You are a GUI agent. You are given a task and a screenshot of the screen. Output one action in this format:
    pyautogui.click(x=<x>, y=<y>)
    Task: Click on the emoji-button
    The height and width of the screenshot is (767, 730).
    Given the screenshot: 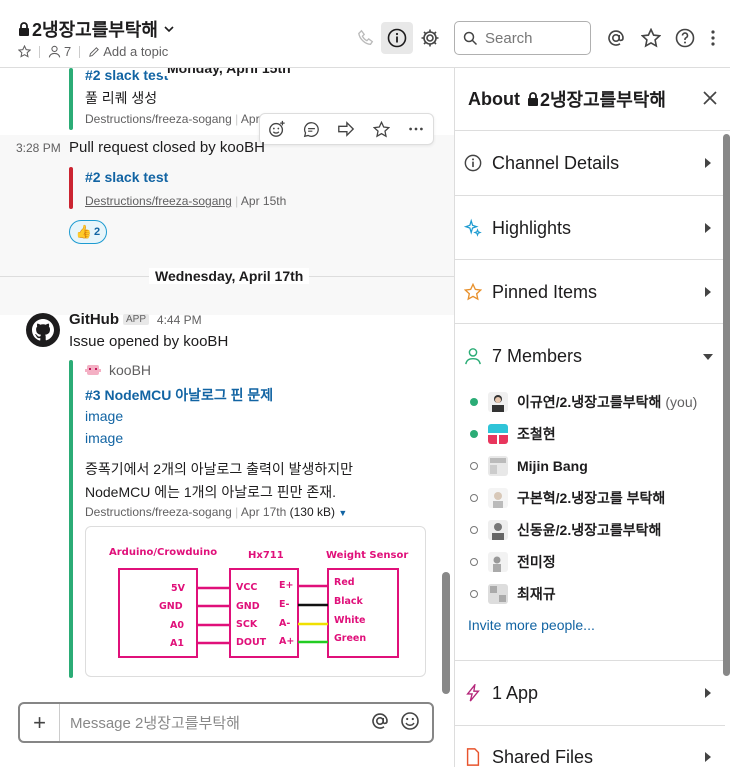 What is the action you would take?
    pyautogui.click(x=410, y=722)
    